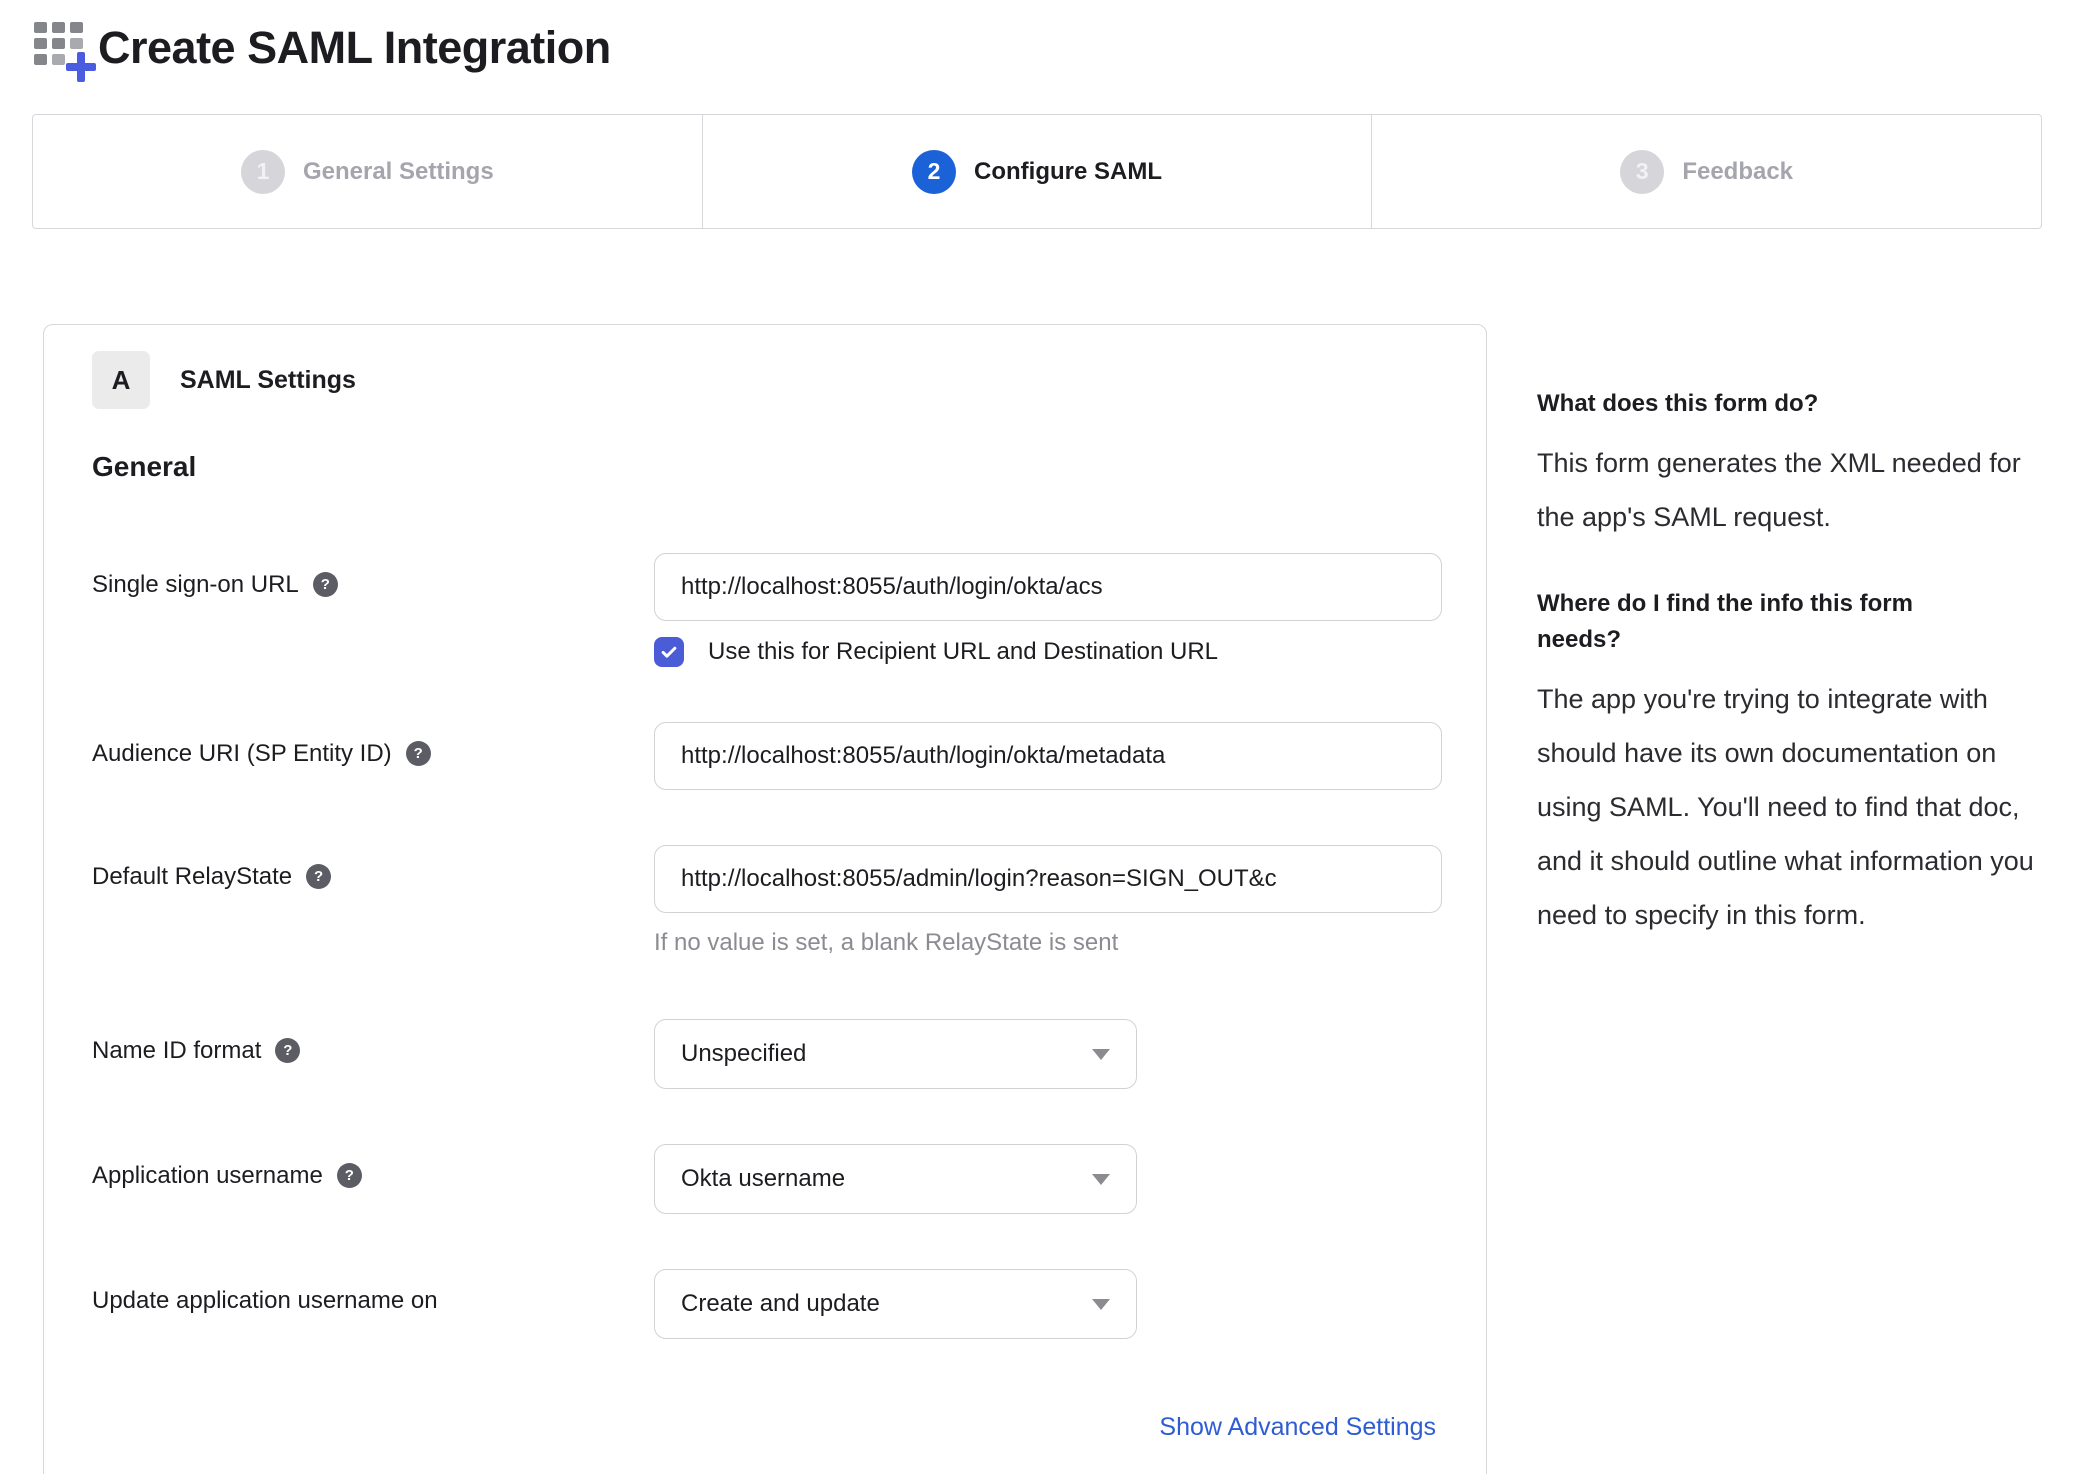  I want to click on update-username-label: Update application username on, so click(265, 1300).